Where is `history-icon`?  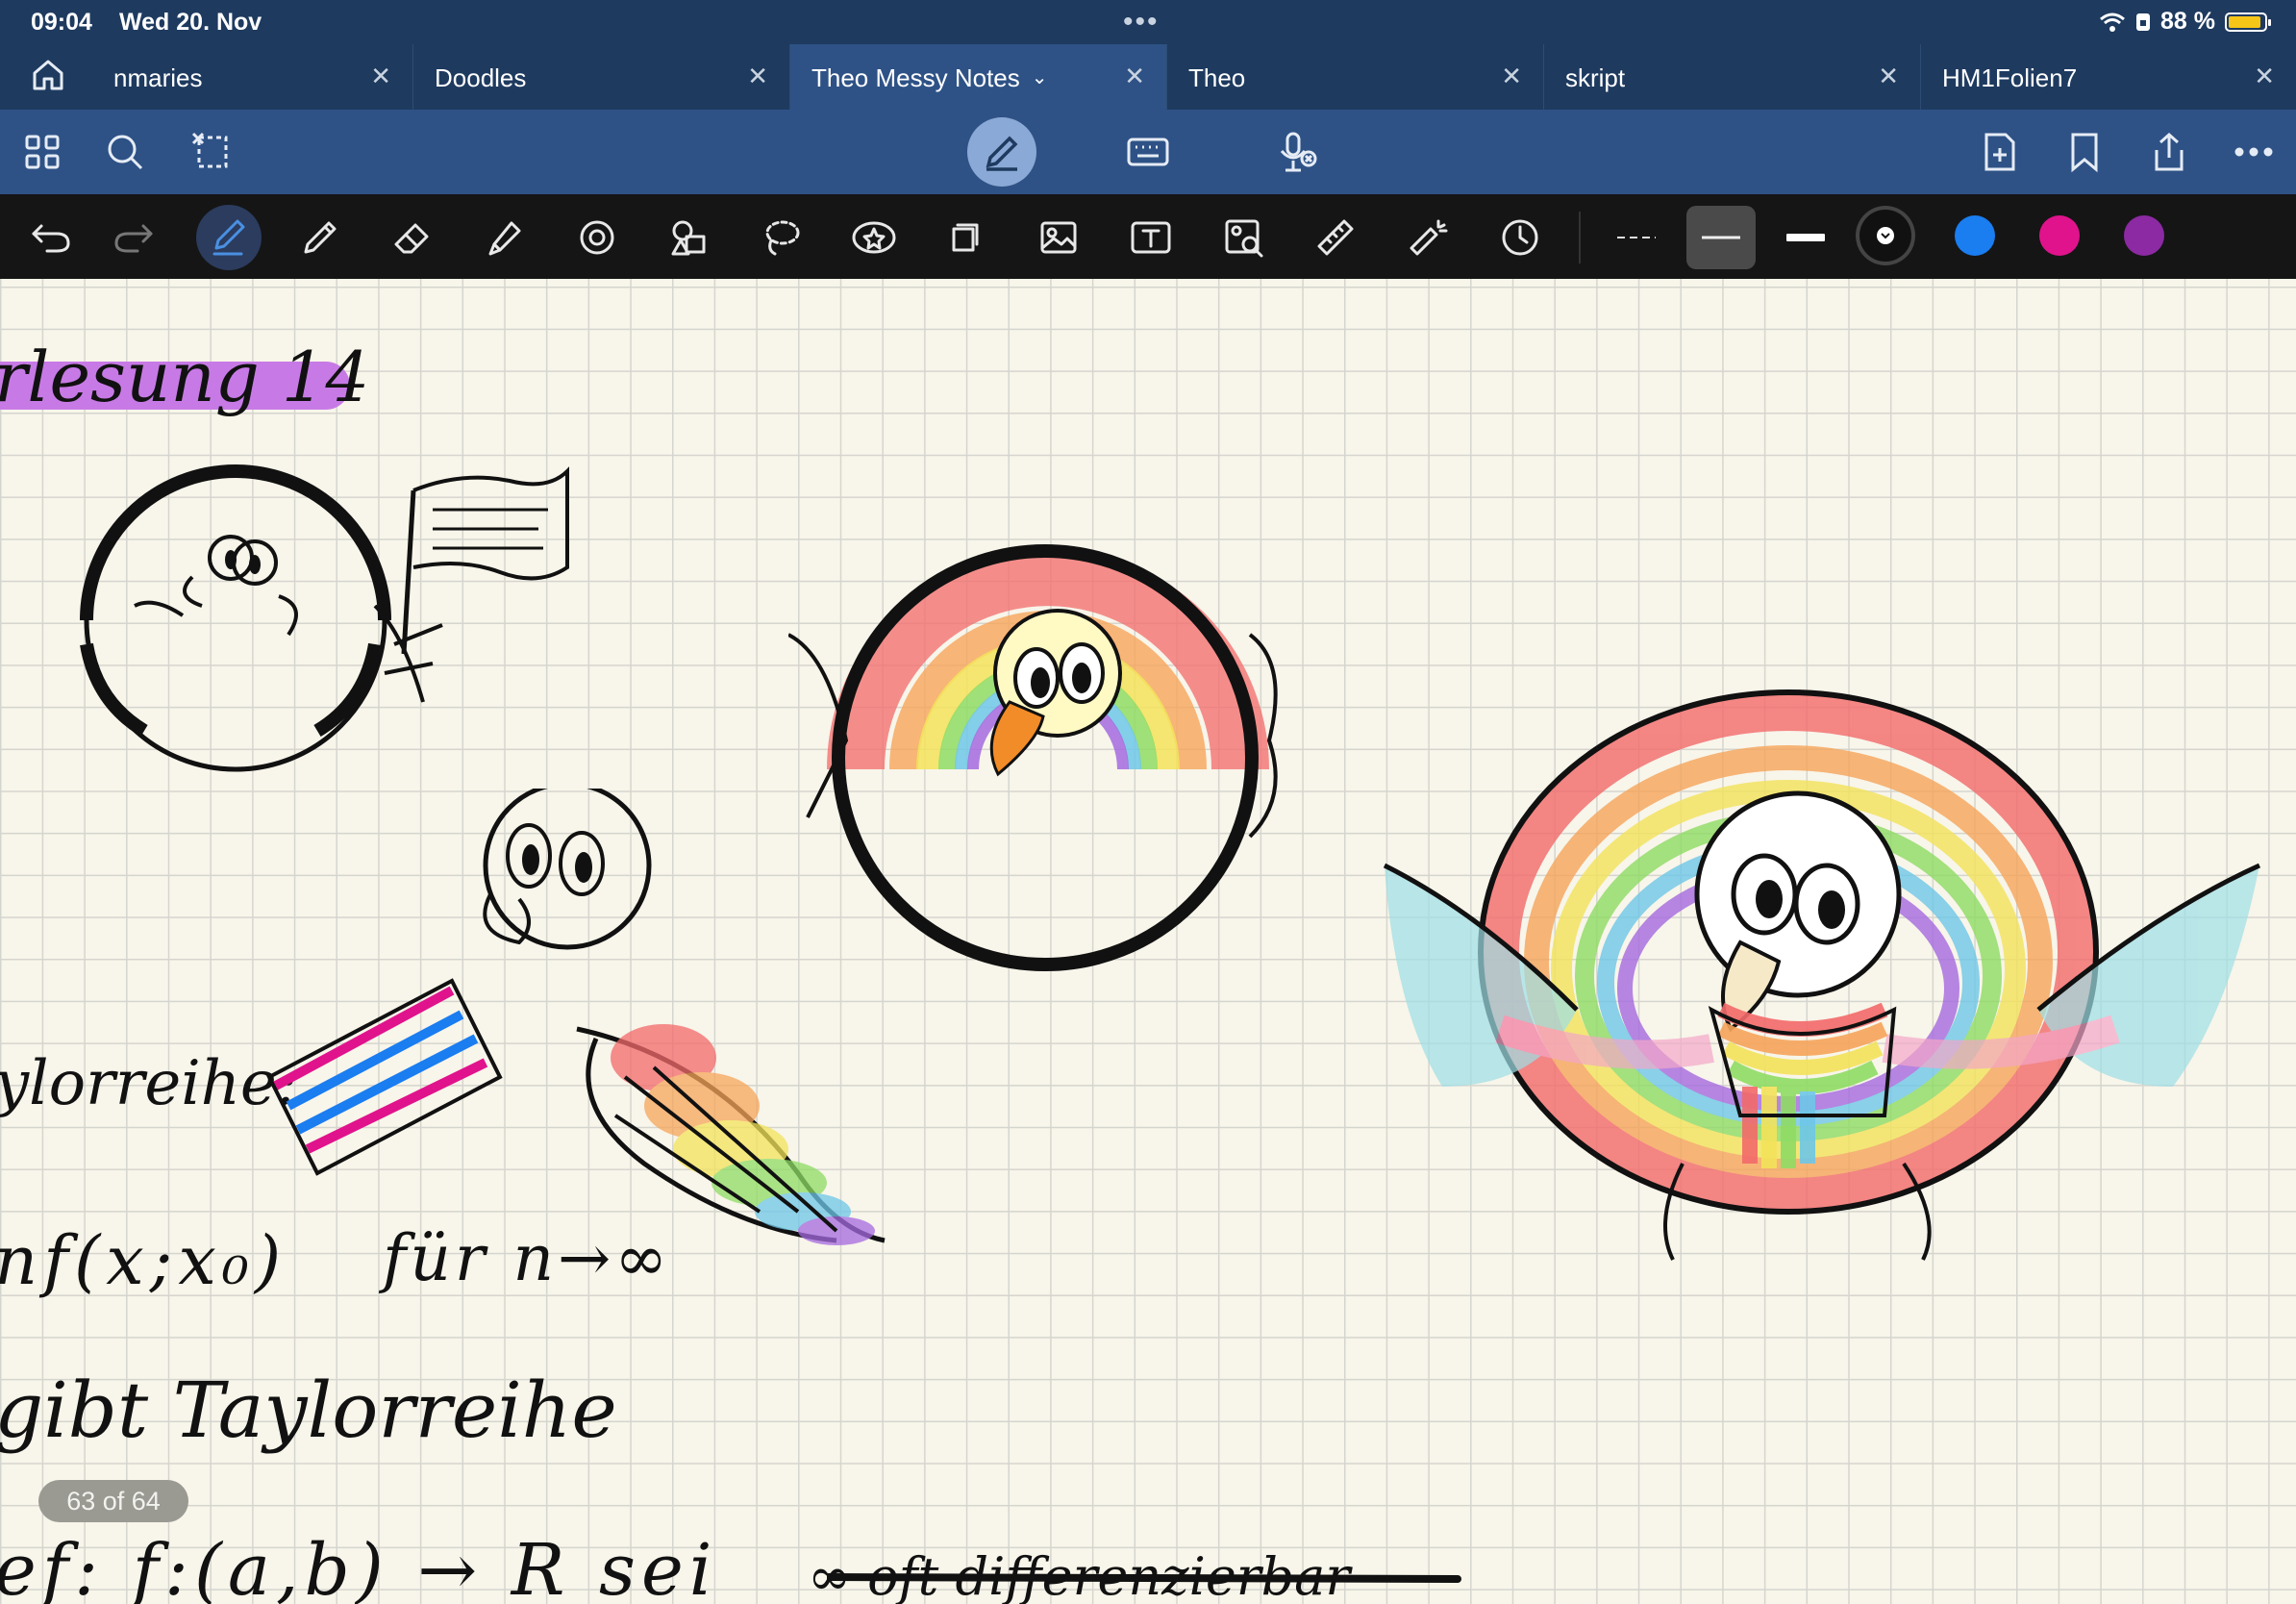
history-icon is located at coordinates (1520, 237).